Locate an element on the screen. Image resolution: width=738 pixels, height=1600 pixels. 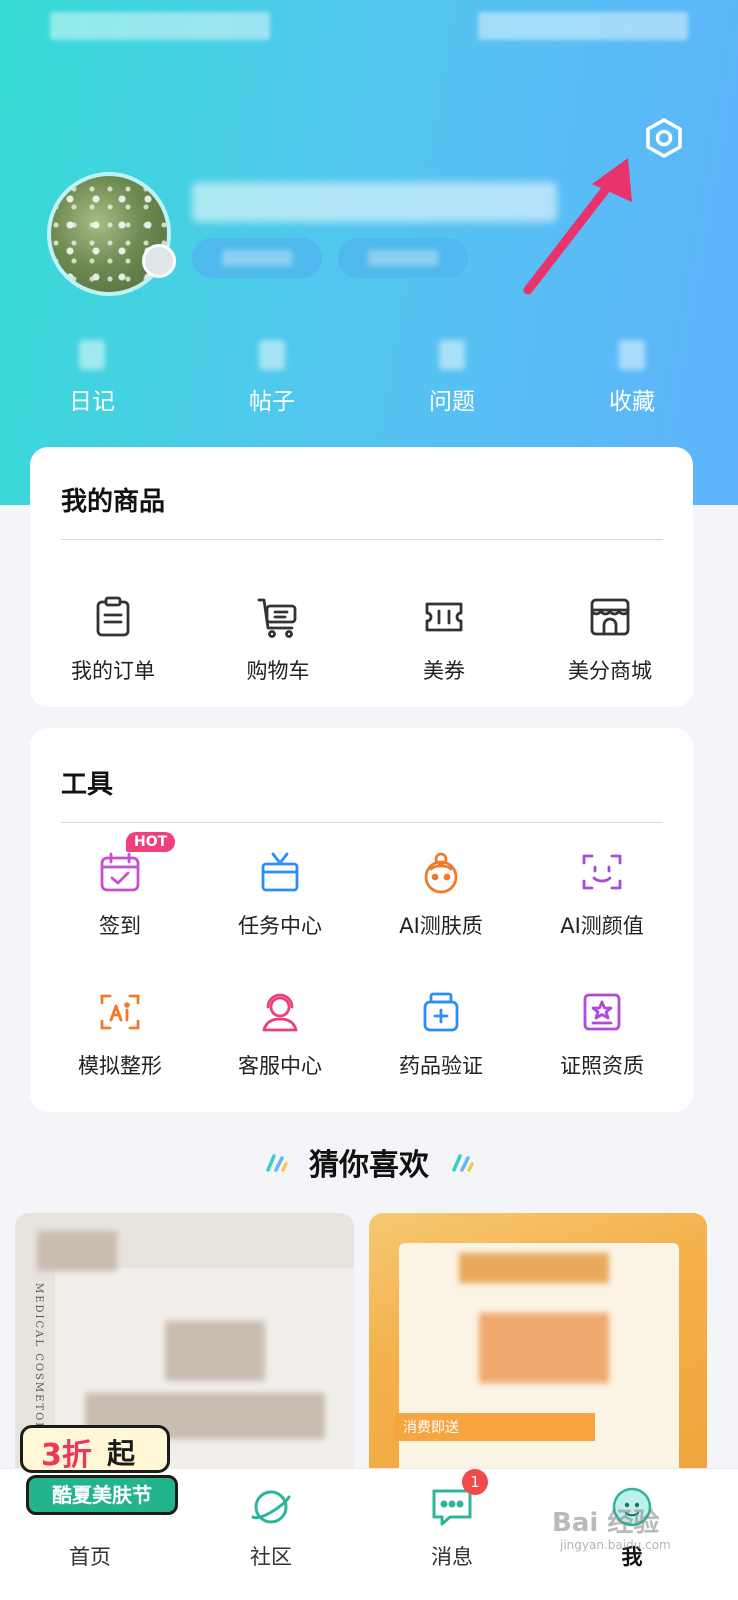
item-label: 美分商城 is located at coordinates (610, 671).